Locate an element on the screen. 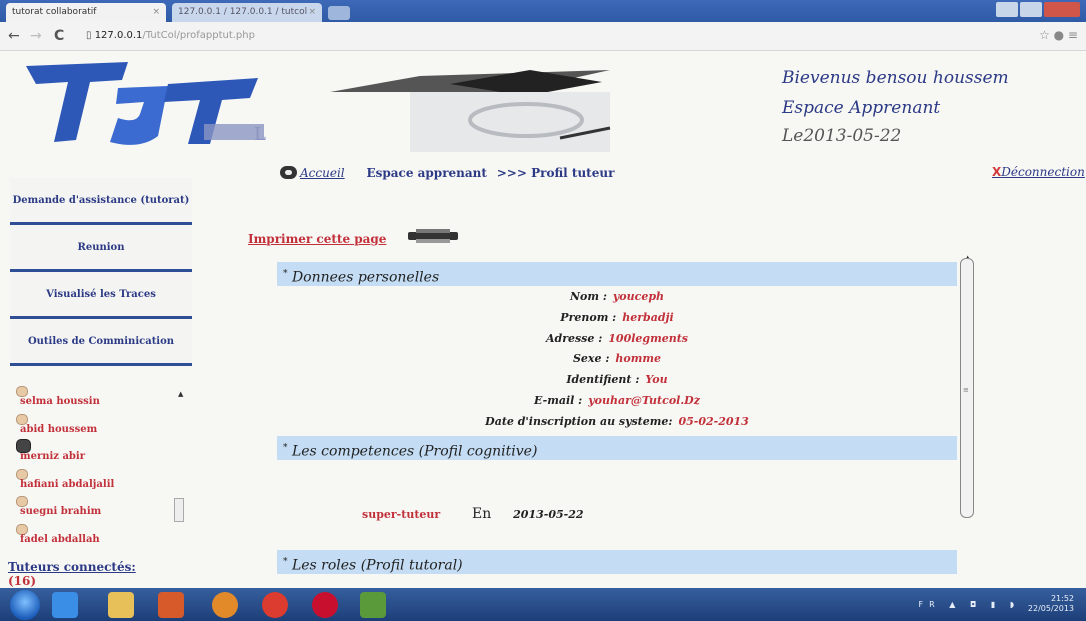 This screenshot has width=1086, height=621. url-path: /TutCol/profapptut.php is located at coordinates (198, 35).